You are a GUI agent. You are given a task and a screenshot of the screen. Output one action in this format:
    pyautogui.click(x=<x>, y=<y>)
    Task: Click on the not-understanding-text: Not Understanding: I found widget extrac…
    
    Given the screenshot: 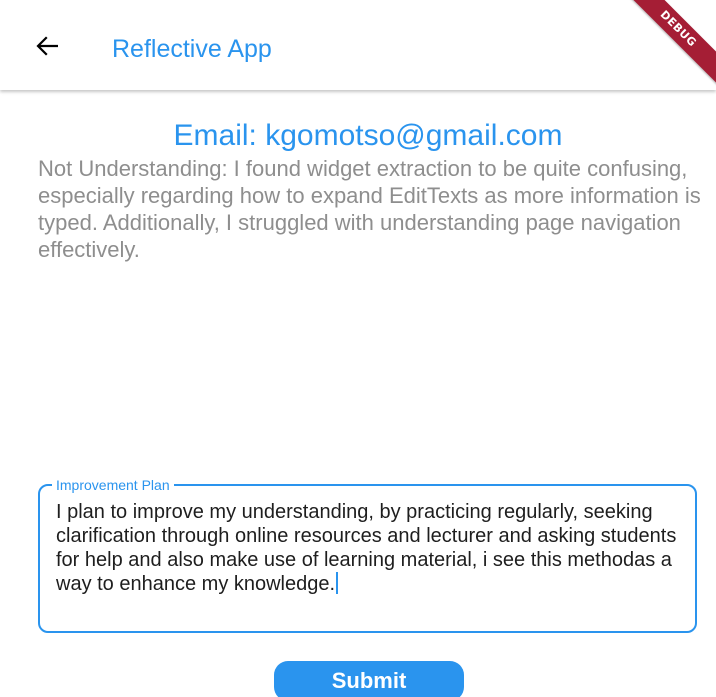 What is the action you would take?
    pyautogui.click(x=369, y=209)
    